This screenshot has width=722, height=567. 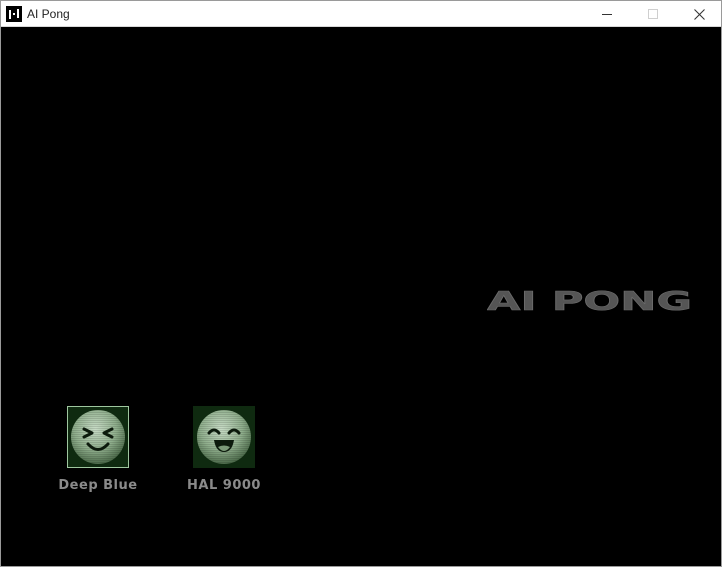 I want to click on player-name: Deep Blue, so click(x=98, y=485).